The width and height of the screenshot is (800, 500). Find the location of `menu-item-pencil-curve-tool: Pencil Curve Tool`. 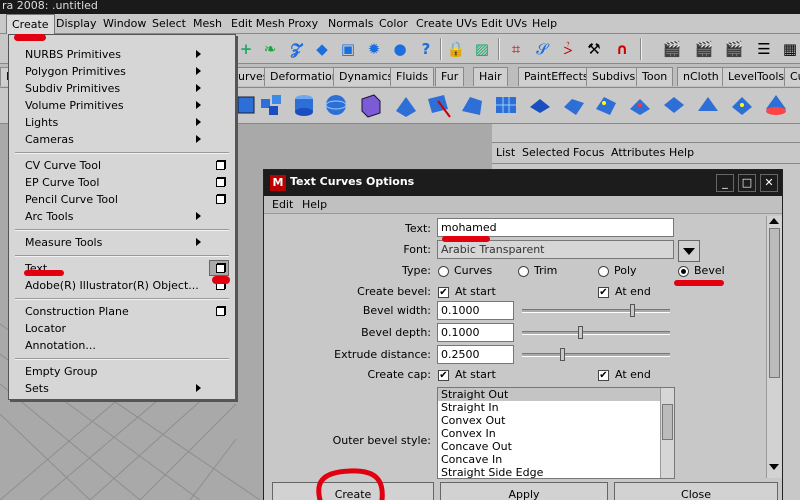

menu-item-pencil-curve-tool: Pencil Curve Tool is located at coordinates (71, 199).